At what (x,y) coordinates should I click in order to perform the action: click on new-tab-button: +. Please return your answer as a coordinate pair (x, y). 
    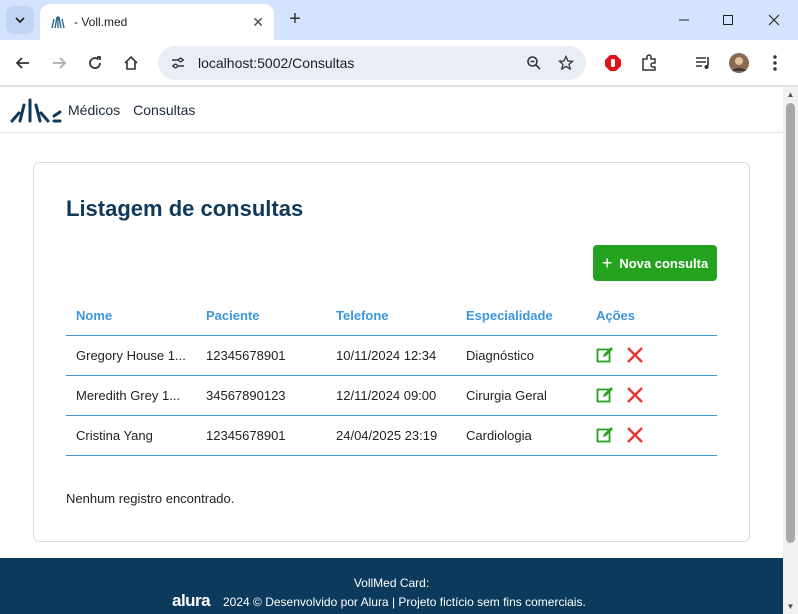
    Looking at the image, I should click on (295, 19).